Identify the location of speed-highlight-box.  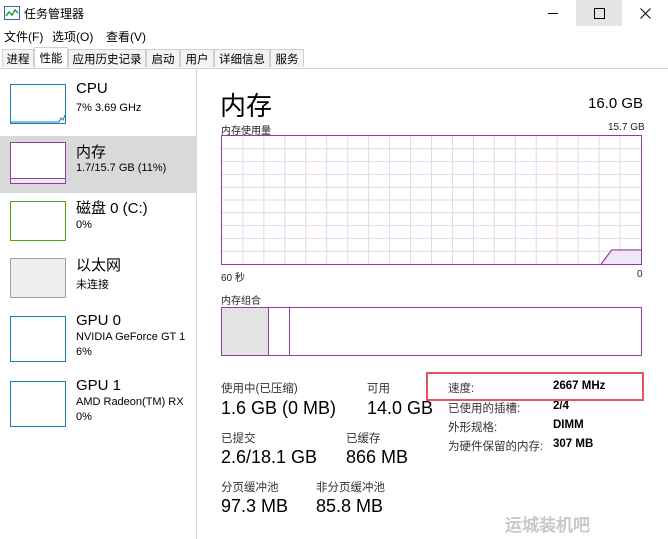
(535, 386).